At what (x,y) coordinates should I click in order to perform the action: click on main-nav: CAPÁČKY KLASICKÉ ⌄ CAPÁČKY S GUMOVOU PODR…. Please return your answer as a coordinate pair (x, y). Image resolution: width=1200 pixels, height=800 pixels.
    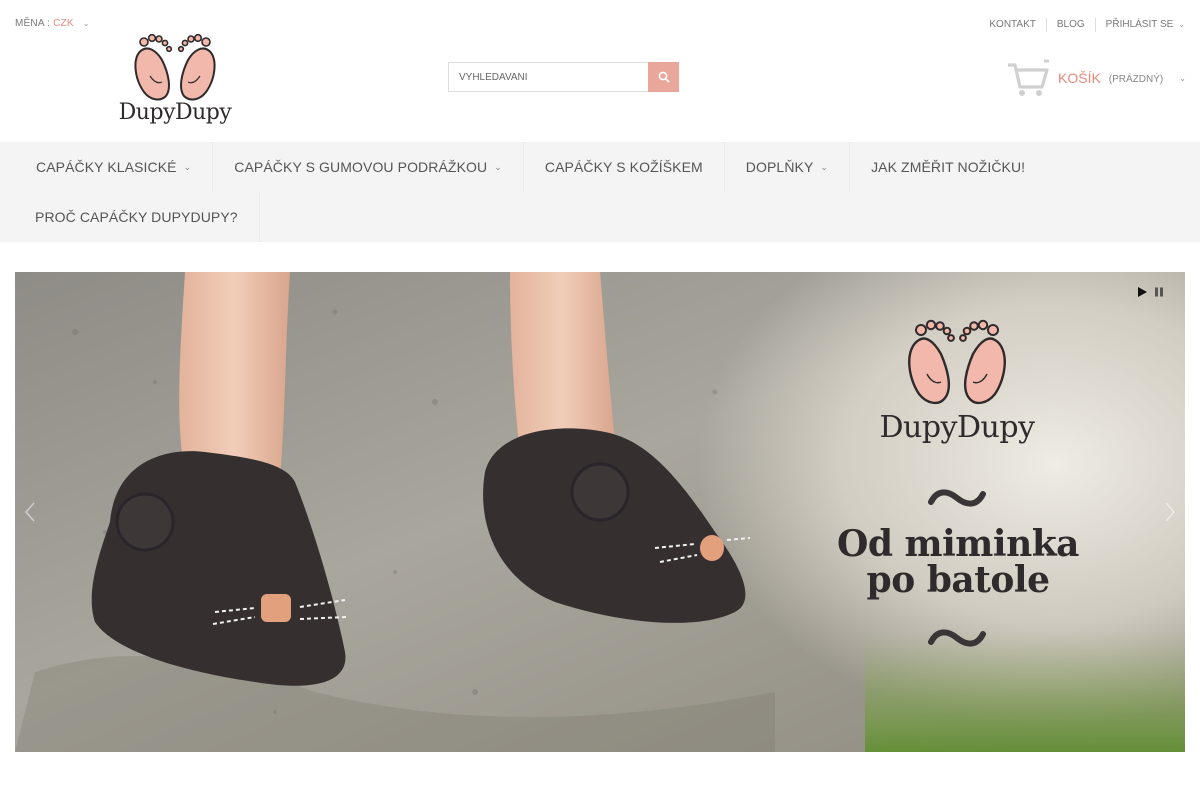
    Looking at the image, I should click on (600, 192).